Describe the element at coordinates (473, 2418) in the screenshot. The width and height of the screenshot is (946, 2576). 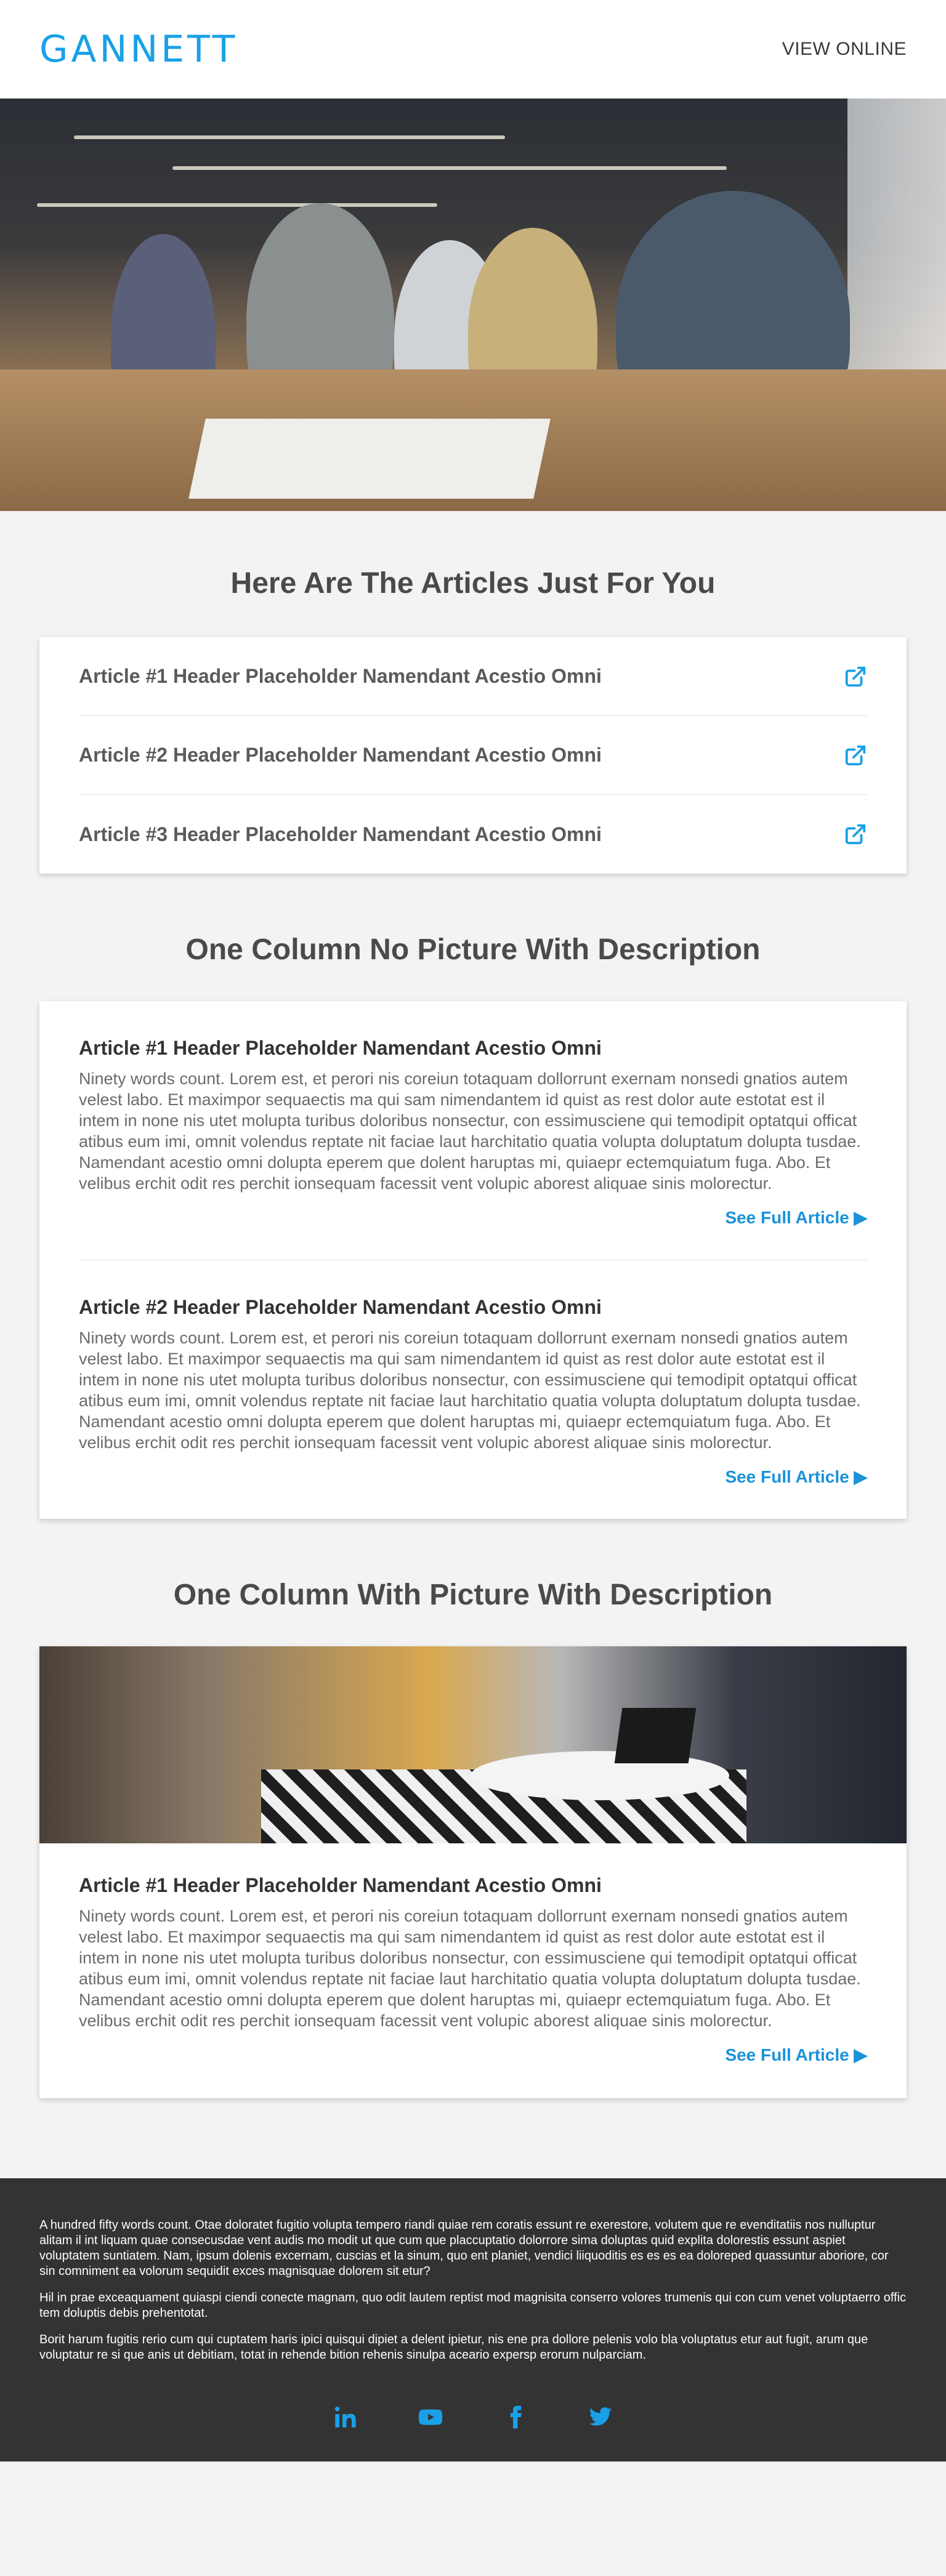
I see `social-links` at that location.